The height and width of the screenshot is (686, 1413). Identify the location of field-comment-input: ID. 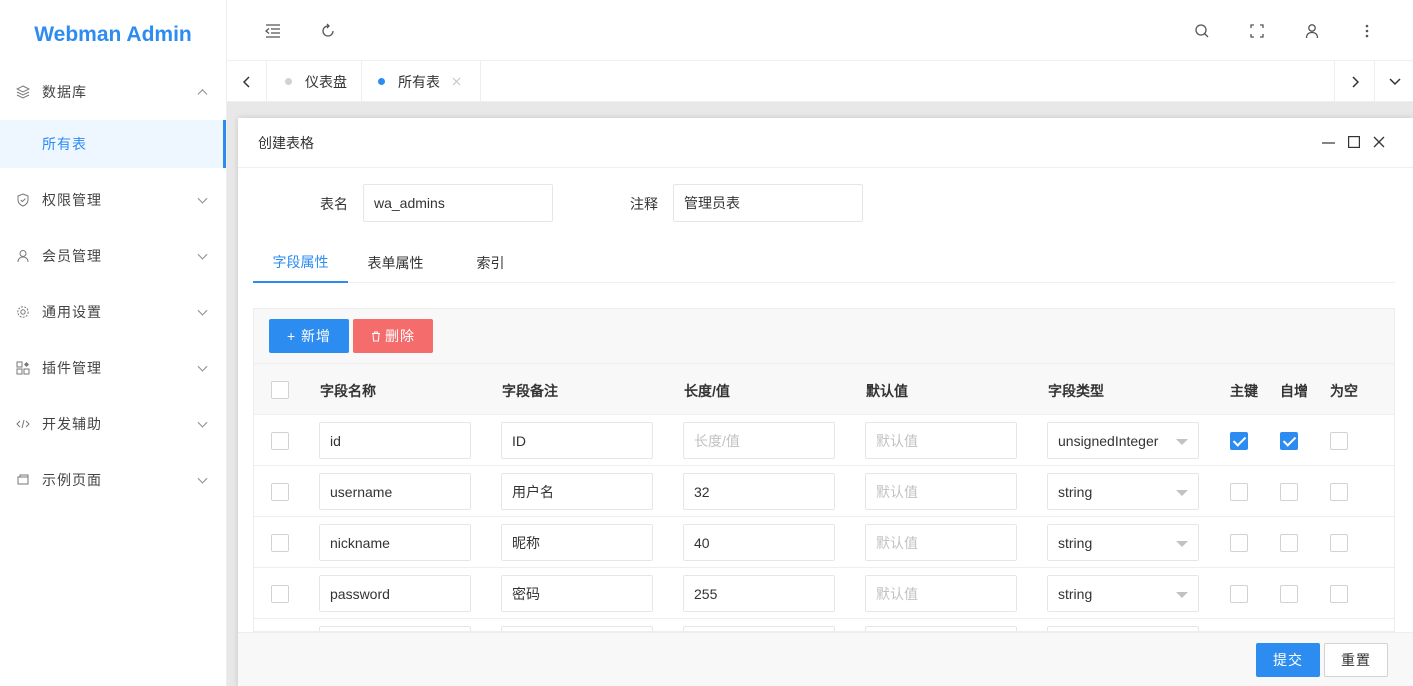
(577, 440).